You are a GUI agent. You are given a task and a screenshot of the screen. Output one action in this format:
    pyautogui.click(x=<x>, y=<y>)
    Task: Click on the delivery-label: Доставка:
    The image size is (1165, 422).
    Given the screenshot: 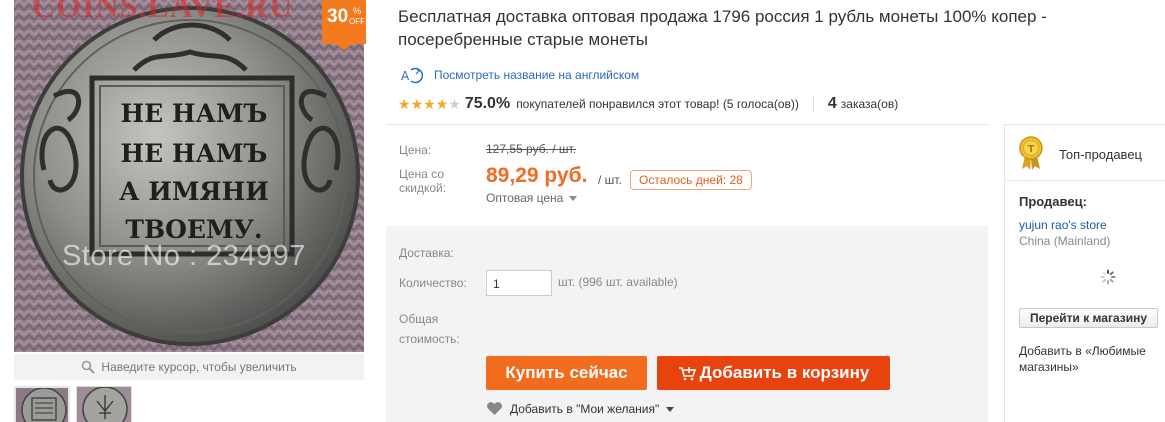 What is the action you would take?
    pyautogui.click(x=426, y=253)
    